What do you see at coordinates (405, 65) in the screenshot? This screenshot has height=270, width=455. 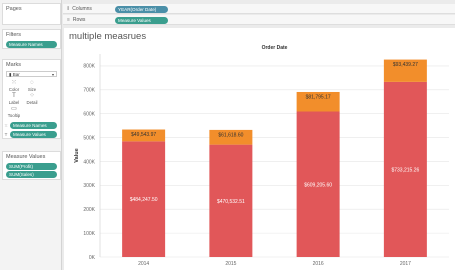 I see `data-label: $93,439.27` at bounding box center [405, 65].